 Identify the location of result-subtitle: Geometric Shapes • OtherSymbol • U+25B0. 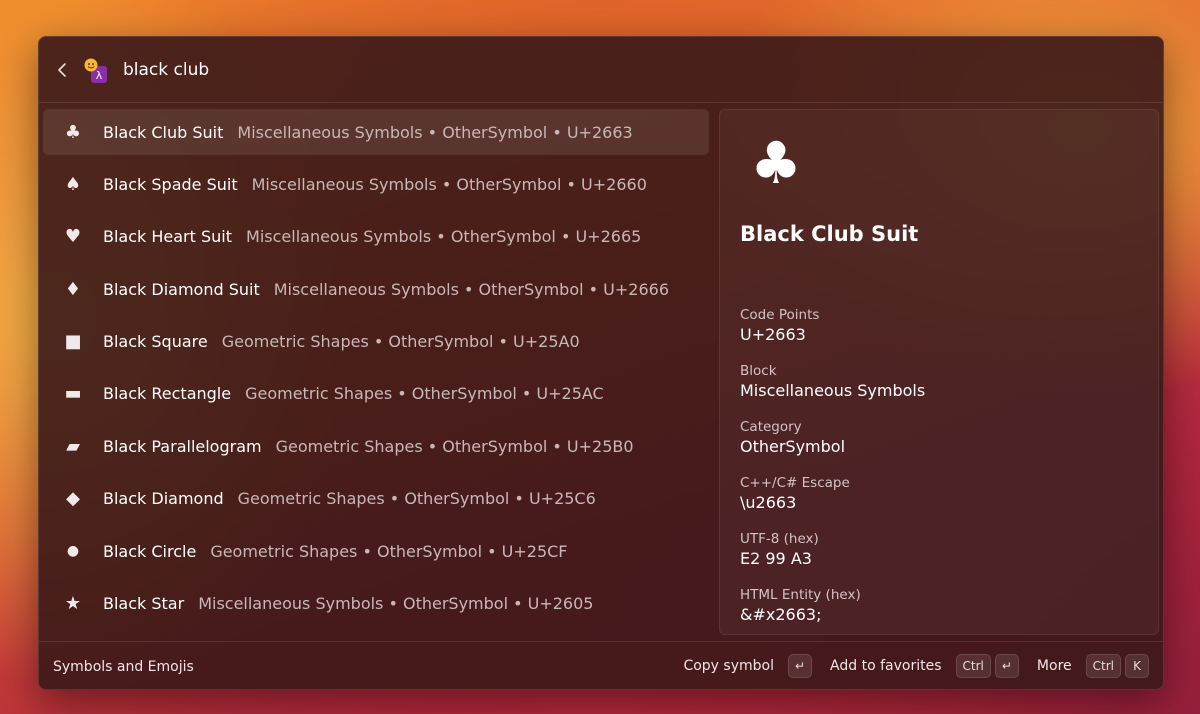
(454, 446).